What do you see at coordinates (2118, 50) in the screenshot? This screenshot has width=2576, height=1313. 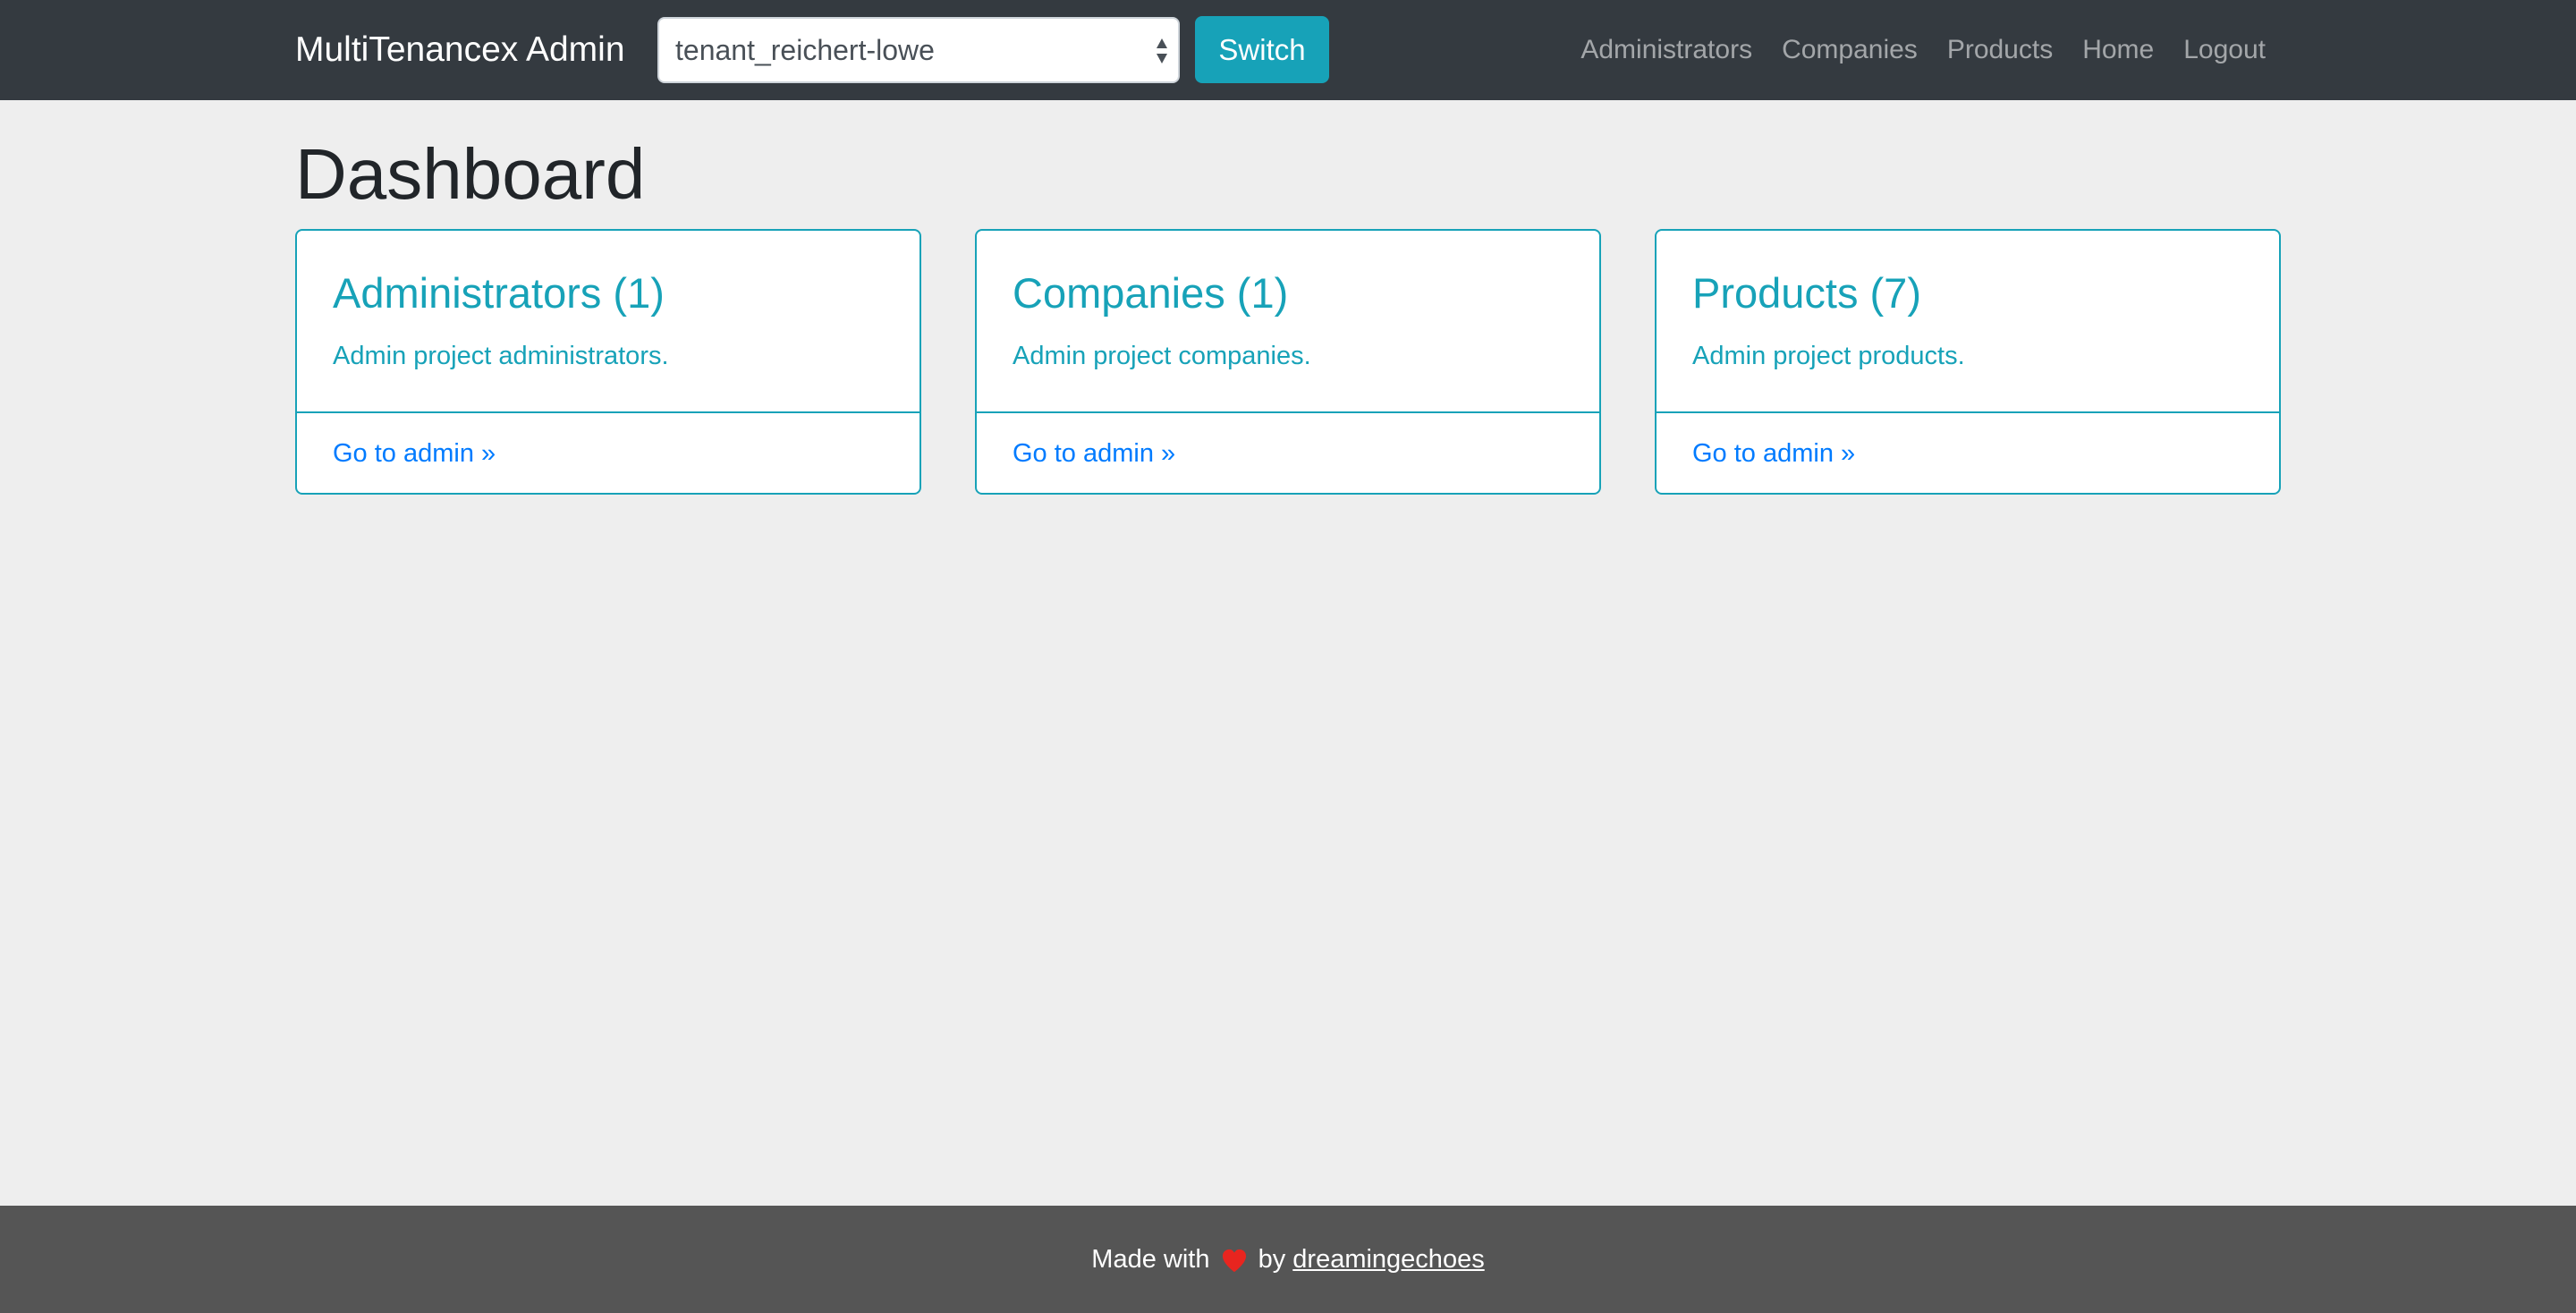 I see `nav-link-home: Home` at bounding box center [2118, 50].